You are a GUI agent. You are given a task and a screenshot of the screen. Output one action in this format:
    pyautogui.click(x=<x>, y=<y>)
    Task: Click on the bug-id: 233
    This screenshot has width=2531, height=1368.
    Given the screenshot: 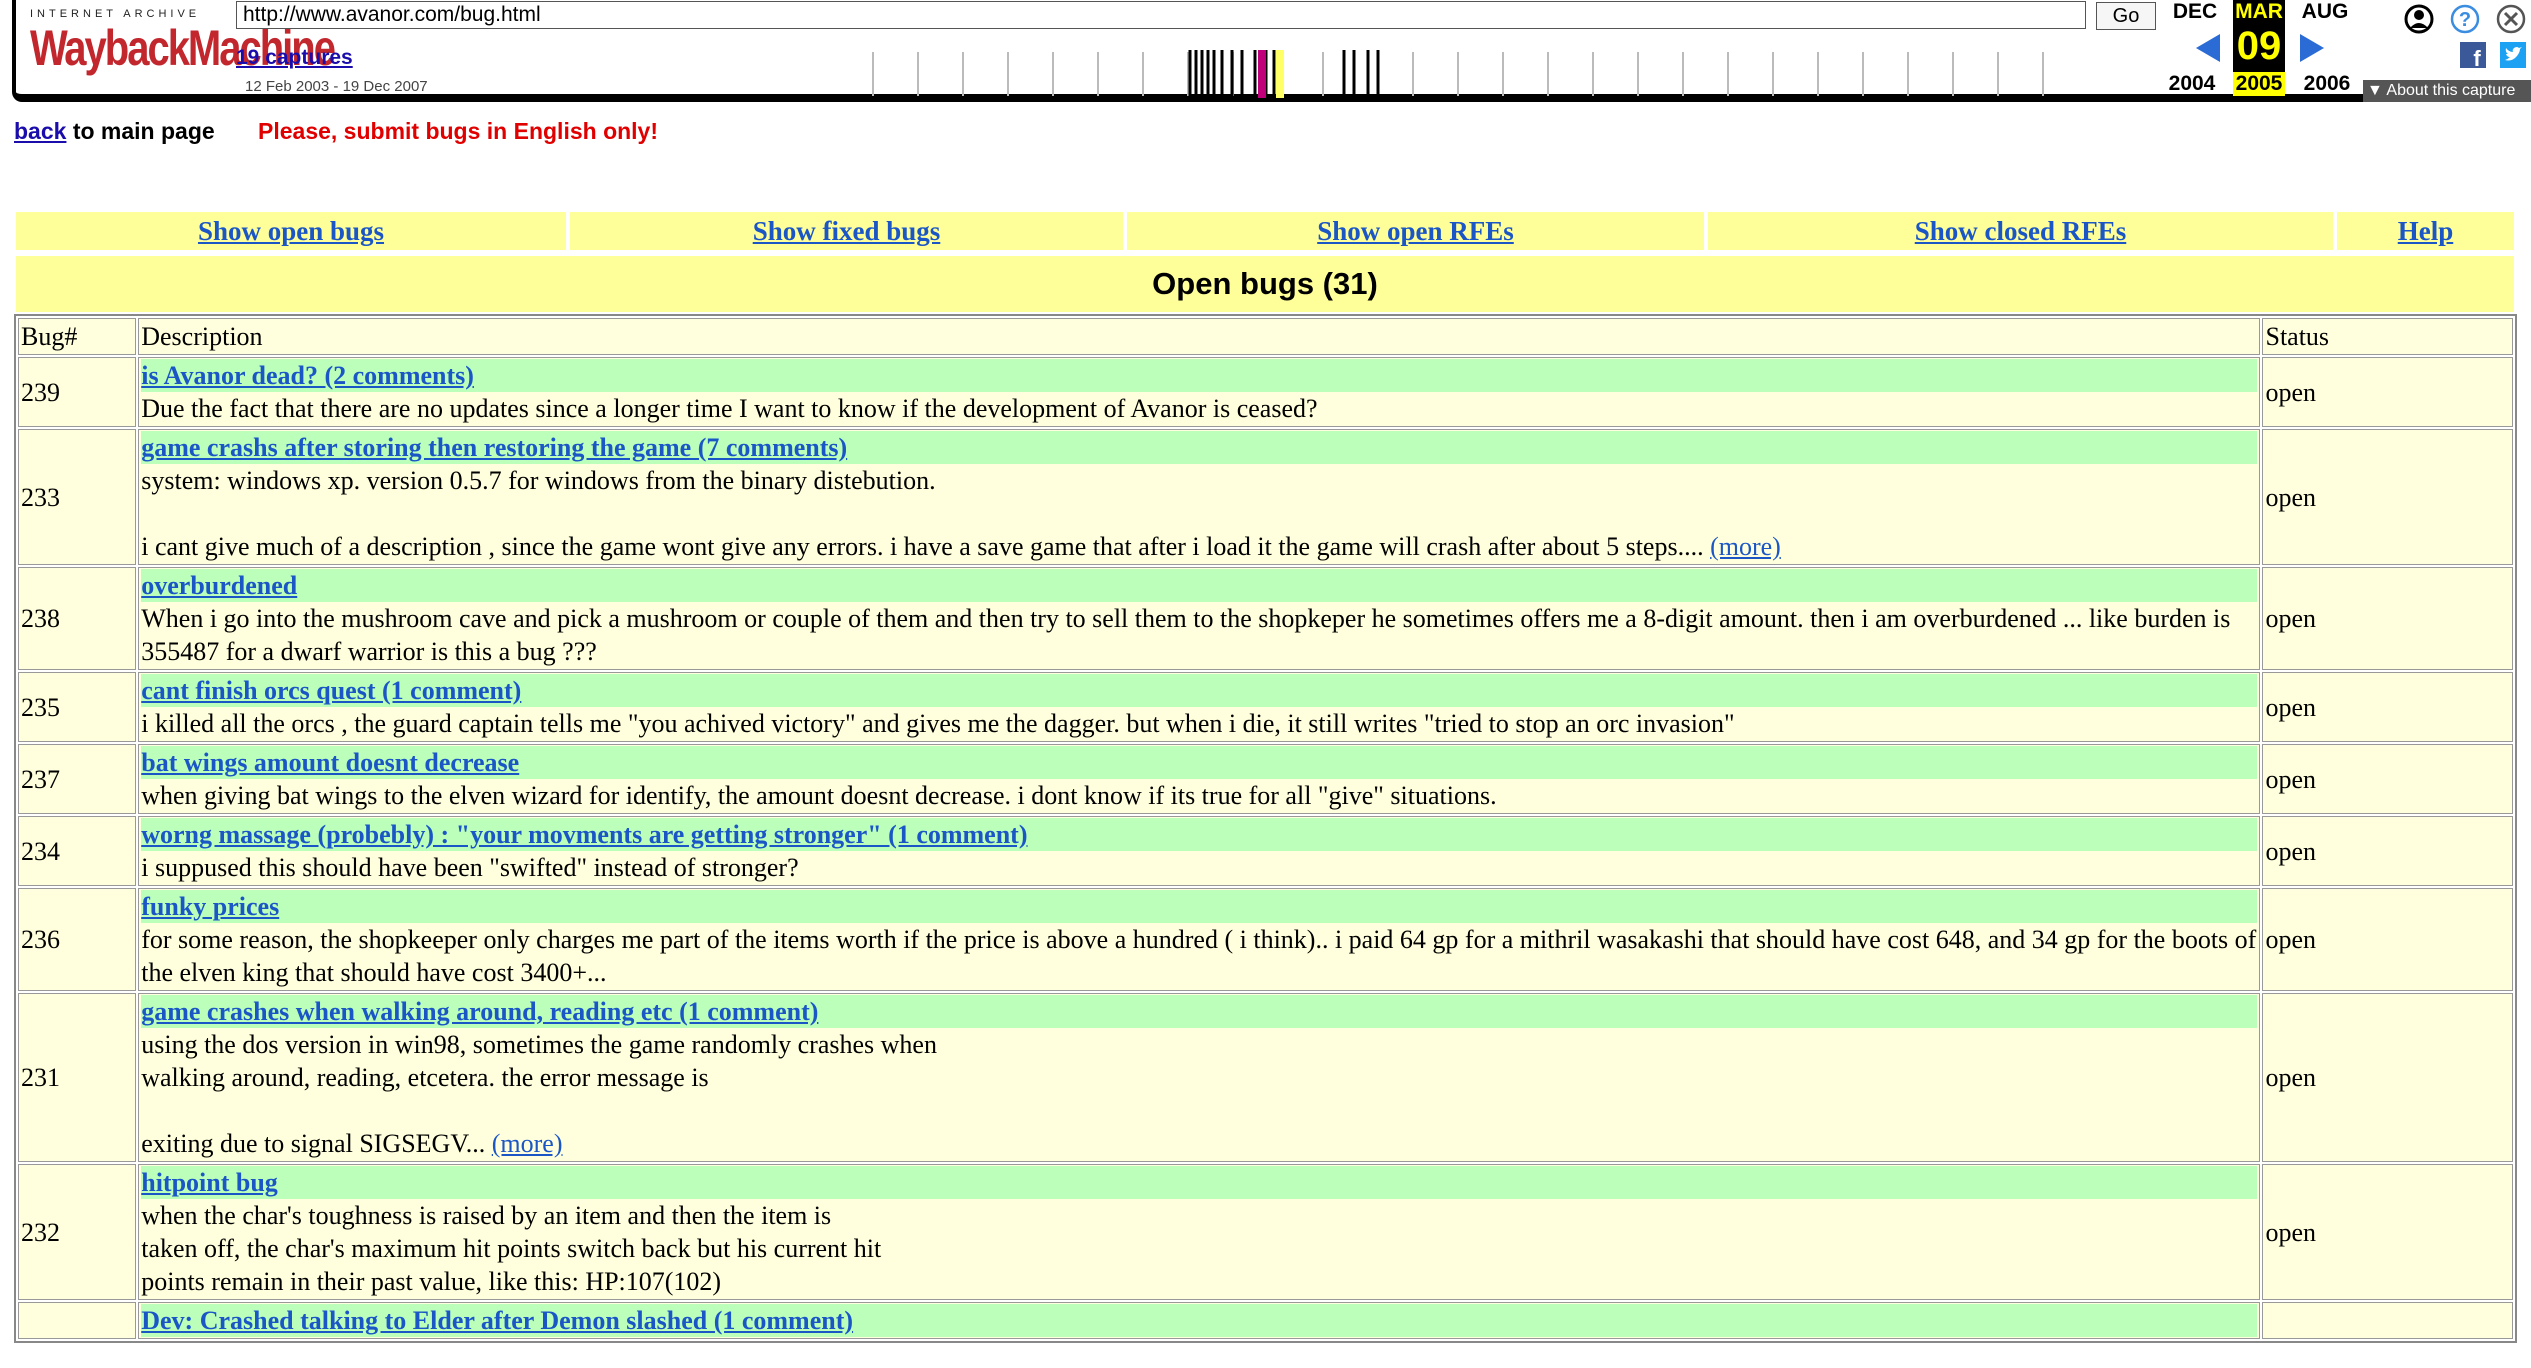 What is the action you would take?
    pyautogui.click(x=77, y=497)
    